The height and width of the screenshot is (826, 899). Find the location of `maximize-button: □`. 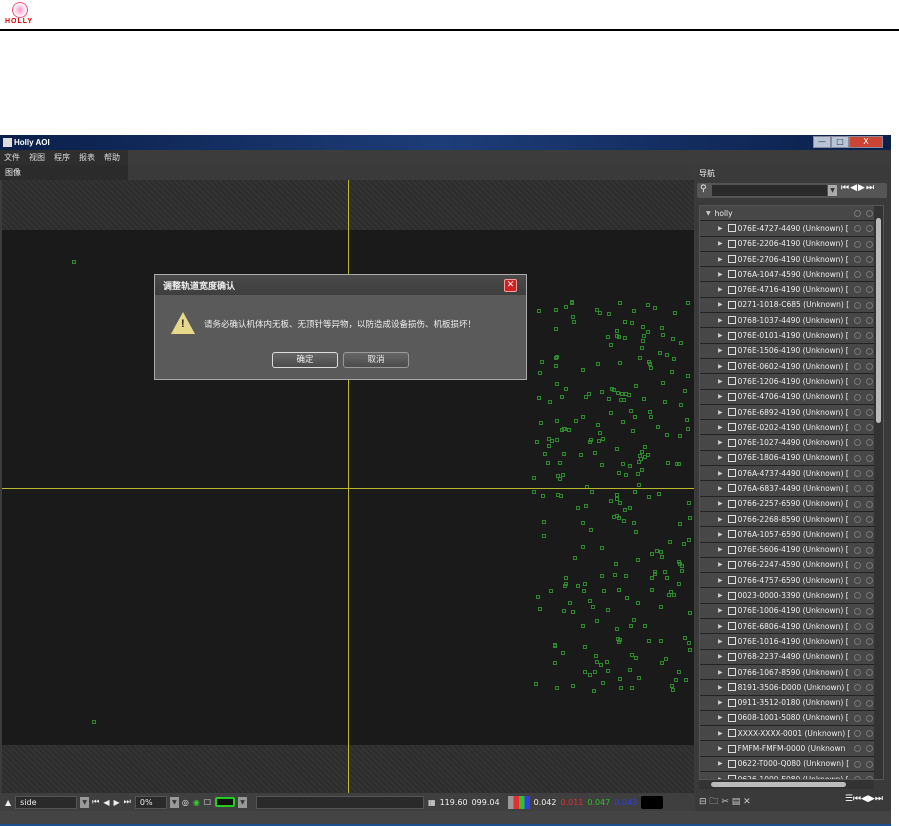

maximize-button: □ is located at coordinates (840, 142).